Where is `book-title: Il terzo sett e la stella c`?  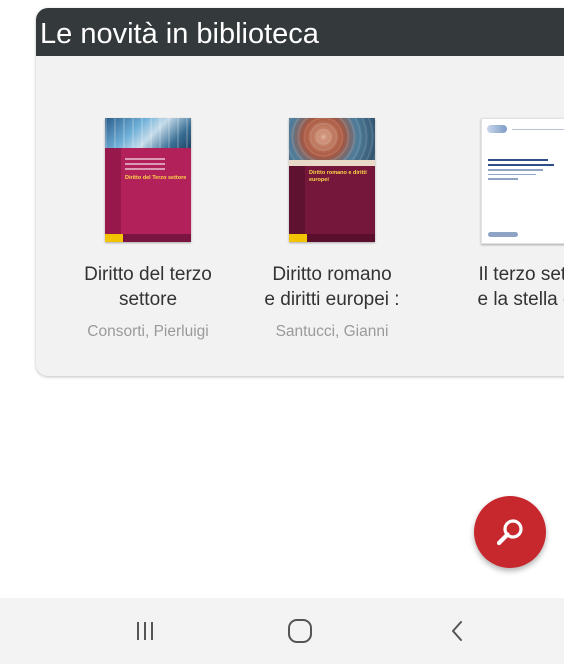 book-title: Il terzo sett e la stella c is located at coordinates (497, 287).